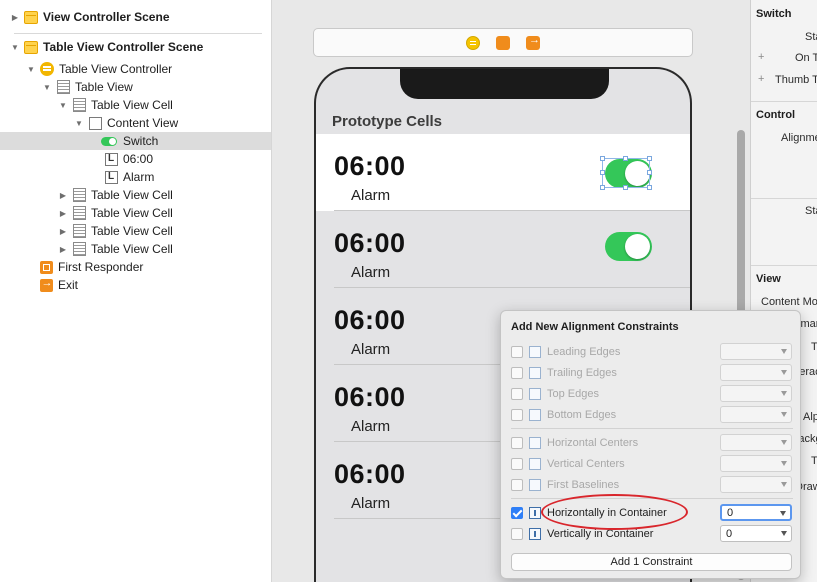 The image size is (817, 582). What do you see at coordinates (473, 42) in the screenshot?
I see `view-controller-icon` at bounding box center [473, 42].